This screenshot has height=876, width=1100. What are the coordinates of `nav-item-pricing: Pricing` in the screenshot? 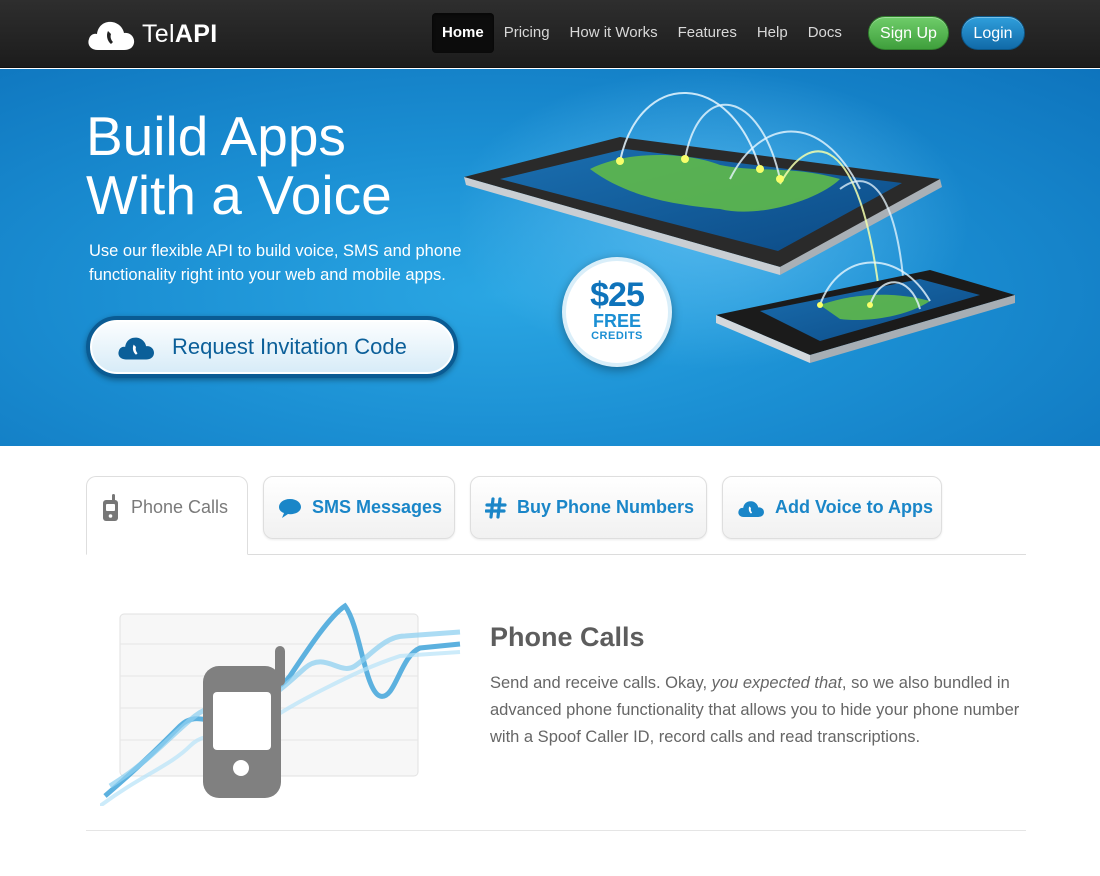 It's located at (527, 33).